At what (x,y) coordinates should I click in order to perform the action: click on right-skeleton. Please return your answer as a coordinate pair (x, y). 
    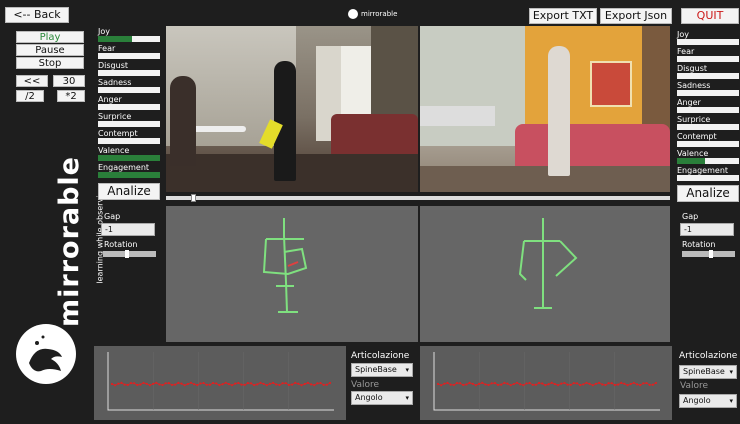
    Looking at the image, I should click on (548, 263).